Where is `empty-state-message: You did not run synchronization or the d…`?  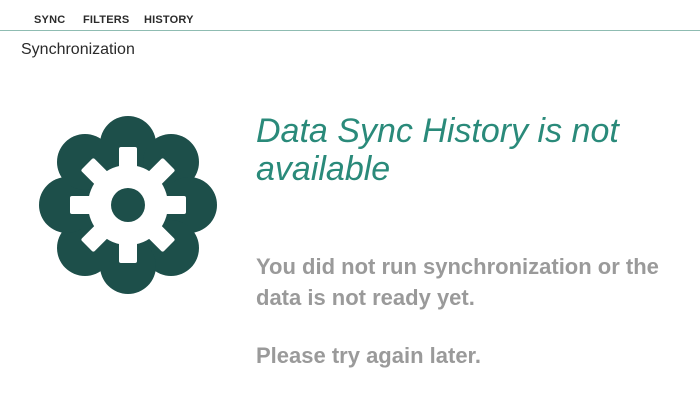
empty-state-message: You did not run synchronization or the d… is located at coordinates (457, 282).